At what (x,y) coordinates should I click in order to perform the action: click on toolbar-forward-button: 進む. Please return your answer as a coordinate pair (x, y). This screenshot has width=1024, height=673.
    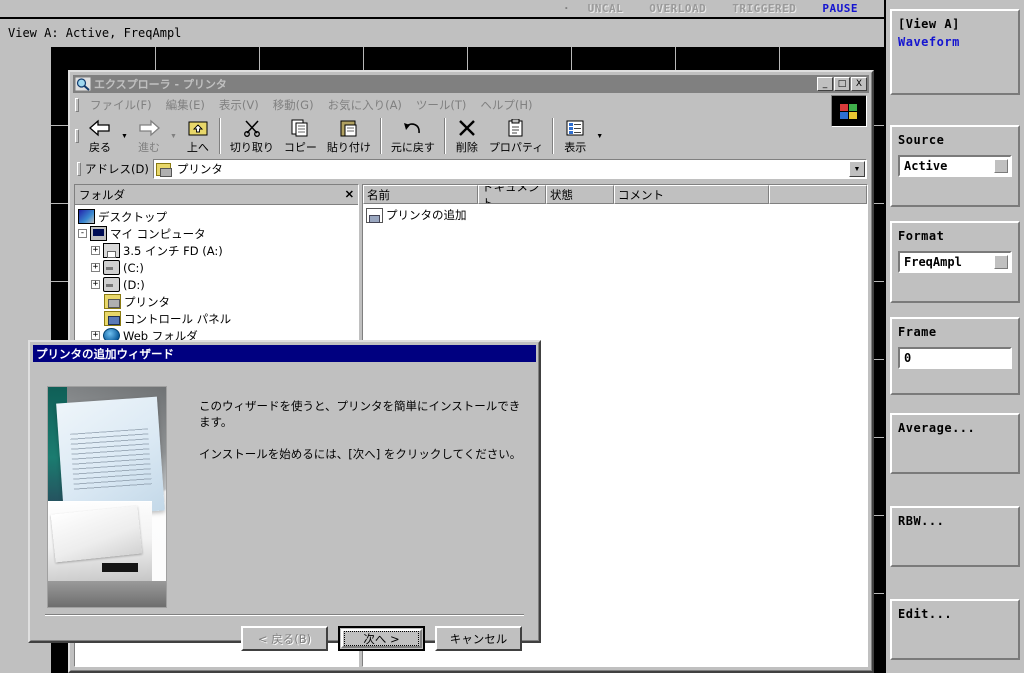
    Looking at the image, I should click on (149, 136).